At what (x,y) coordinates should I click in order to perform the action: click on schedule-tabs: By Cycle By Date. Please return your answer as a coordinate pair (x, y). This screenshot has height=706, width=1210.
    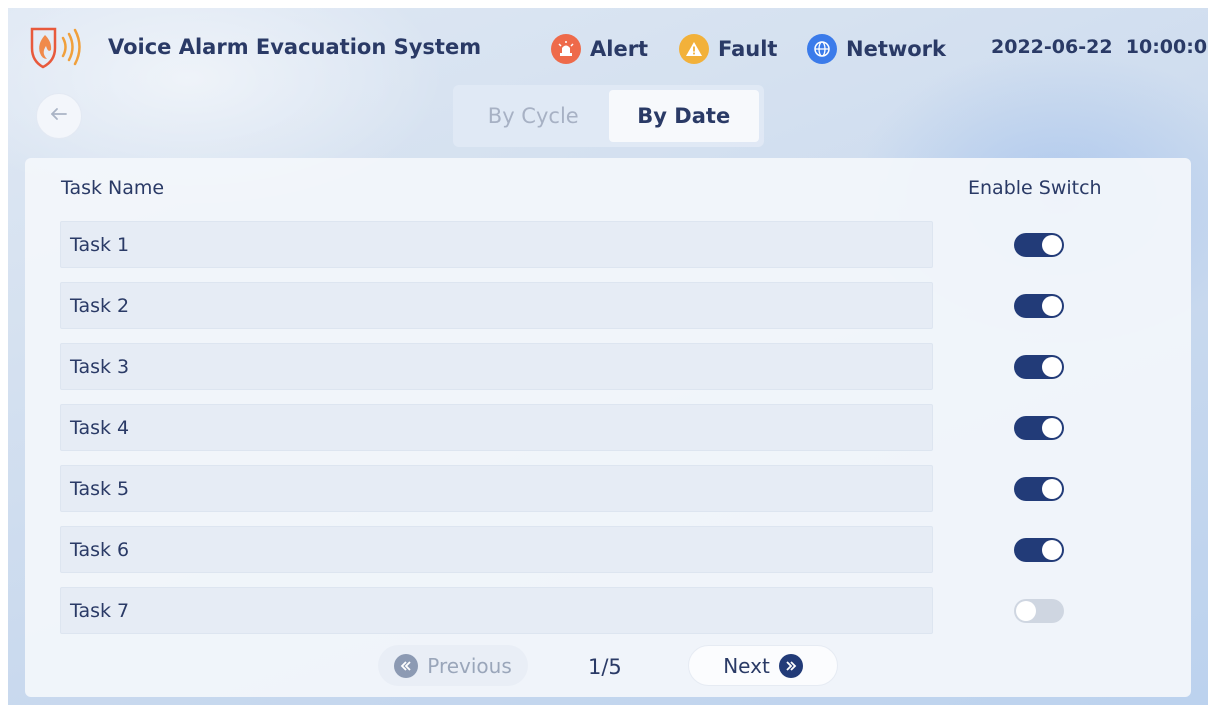
    Looking at the image, I should click on (608, 116).